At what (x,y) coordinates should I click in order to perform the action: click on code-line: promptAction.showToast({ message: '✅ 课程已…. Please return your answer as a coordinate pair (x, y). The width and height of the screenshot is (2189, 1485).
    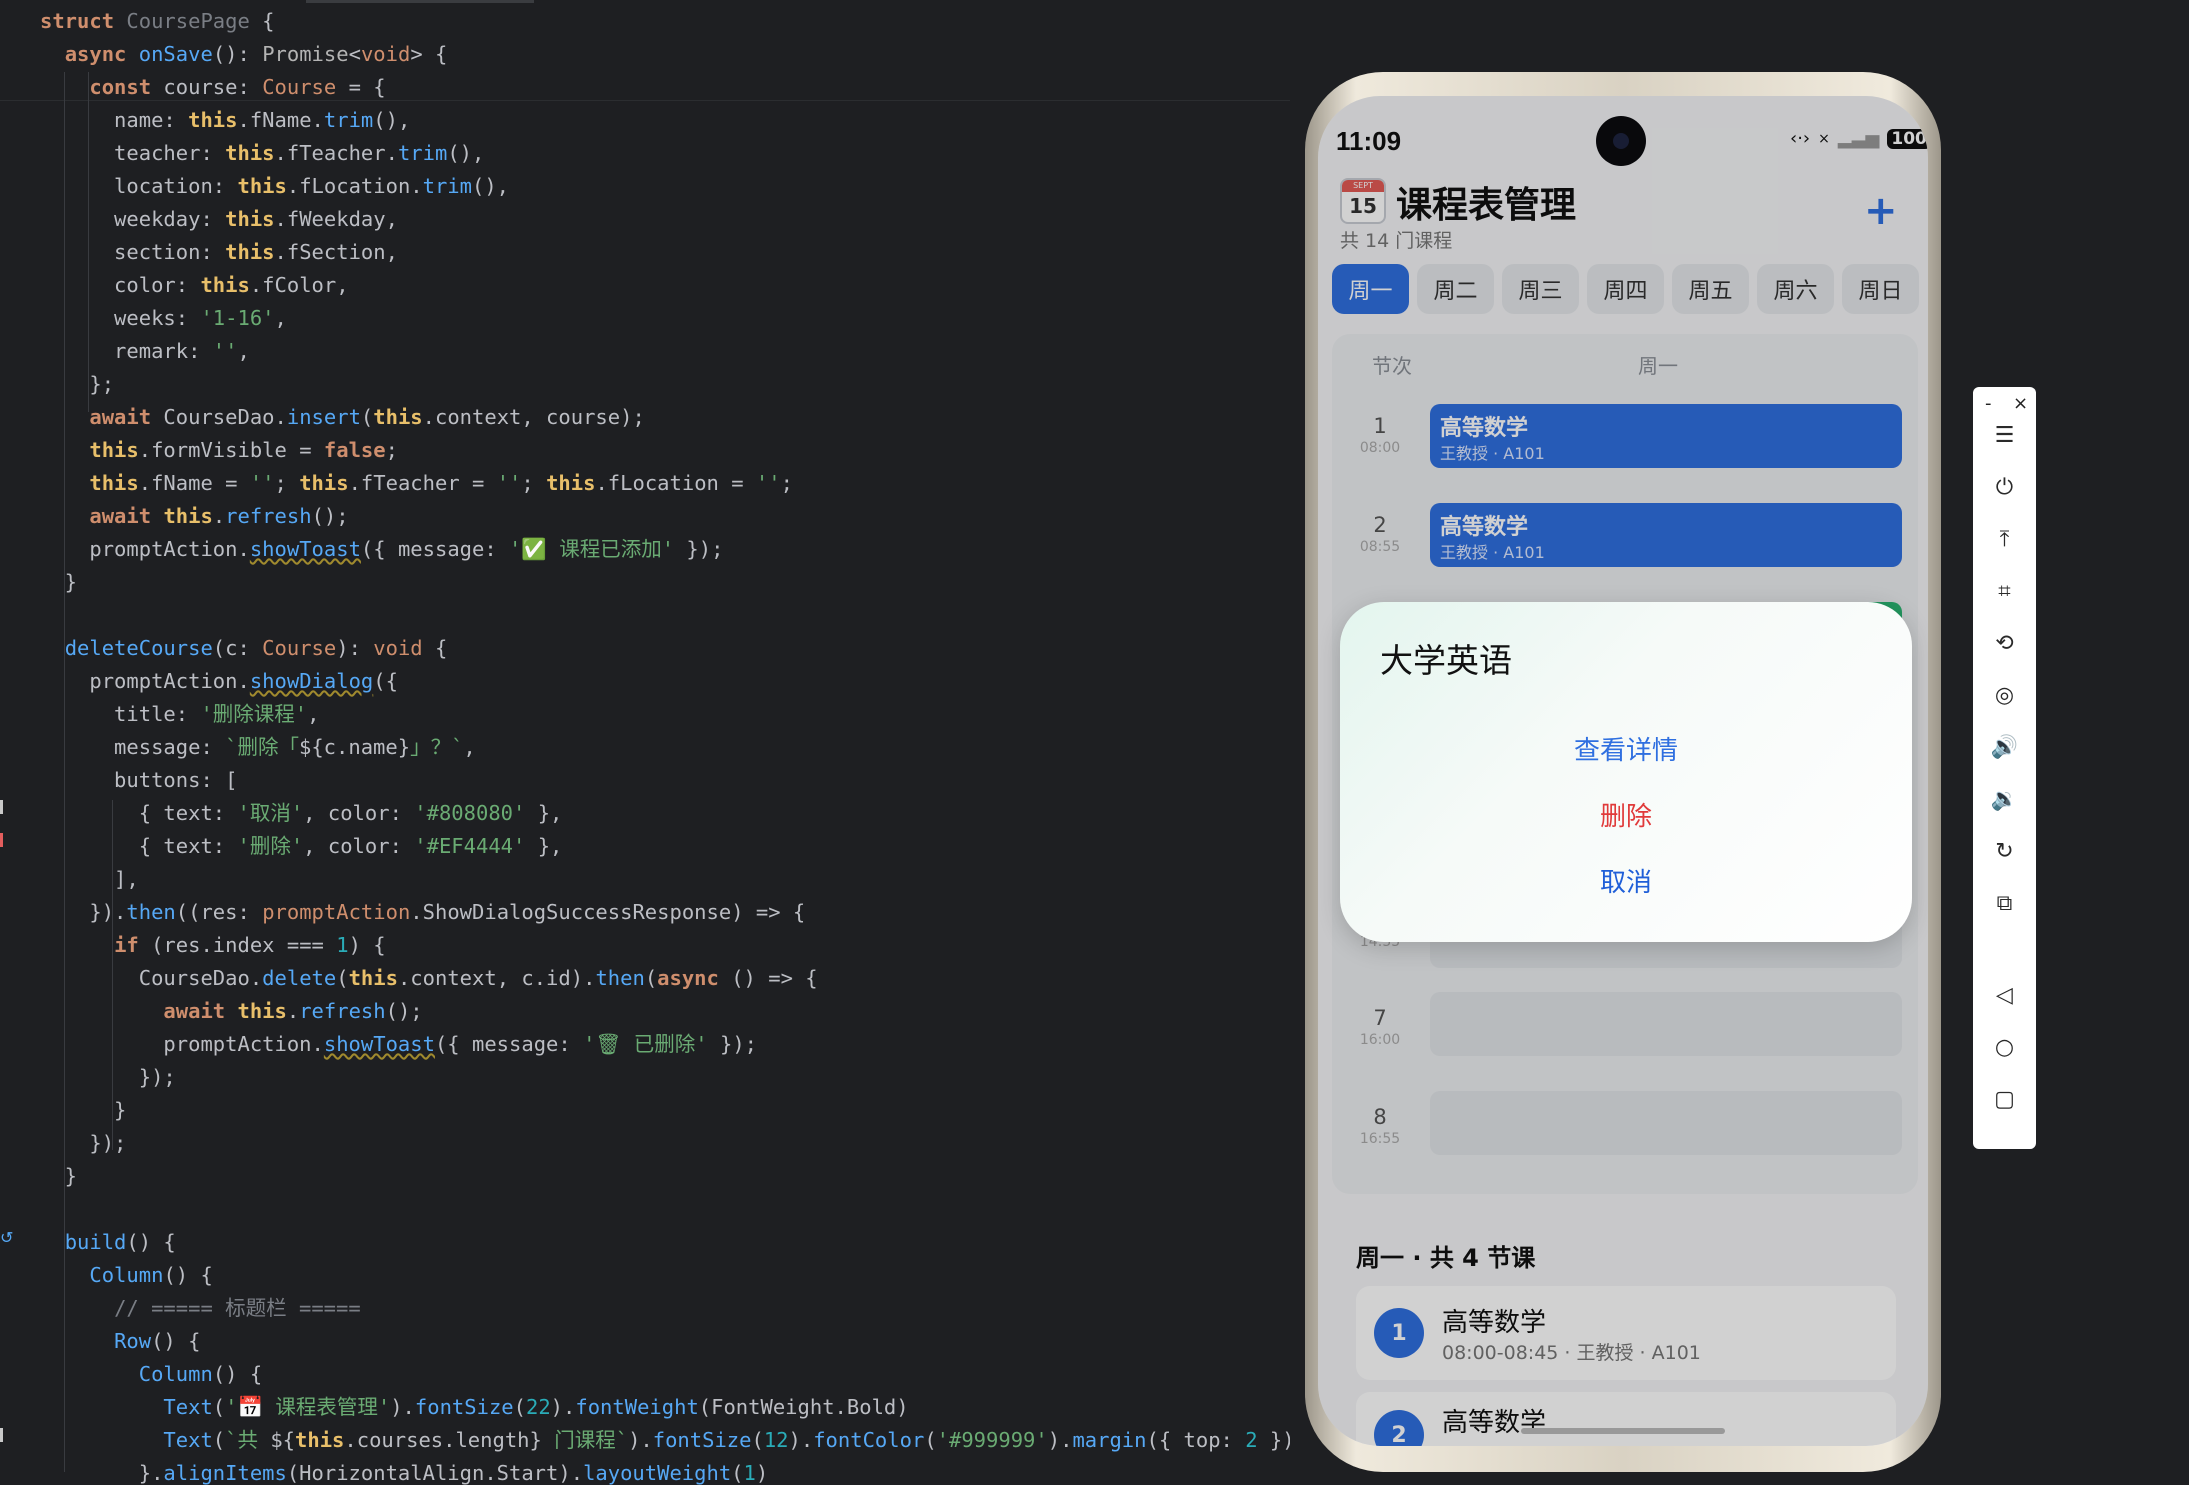
    Looking at the image, I should click on (665, 549).